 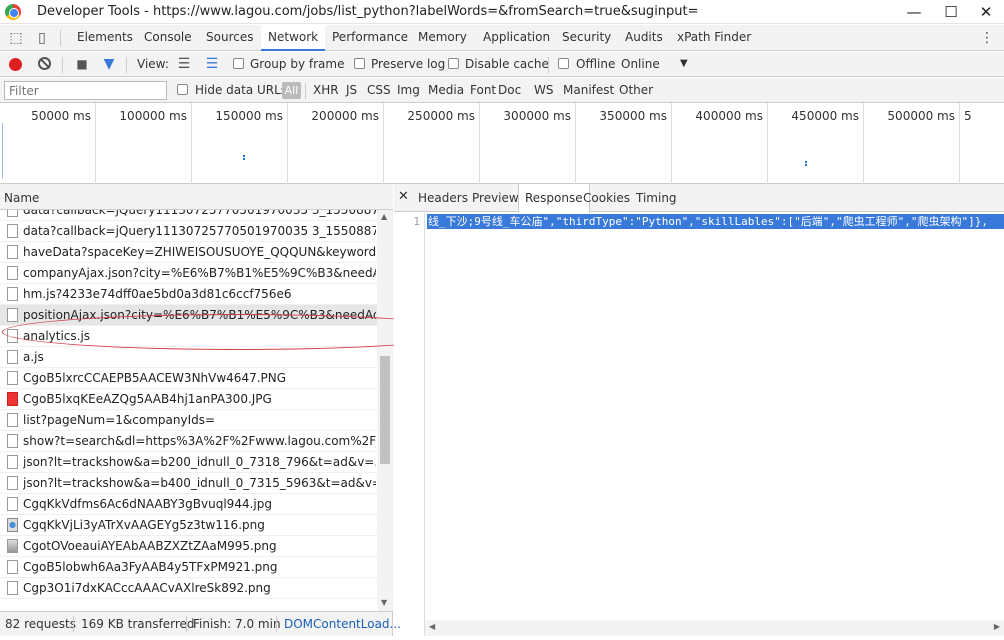 I want to click on tab-sources: Sources, so click(x=229, y=38).